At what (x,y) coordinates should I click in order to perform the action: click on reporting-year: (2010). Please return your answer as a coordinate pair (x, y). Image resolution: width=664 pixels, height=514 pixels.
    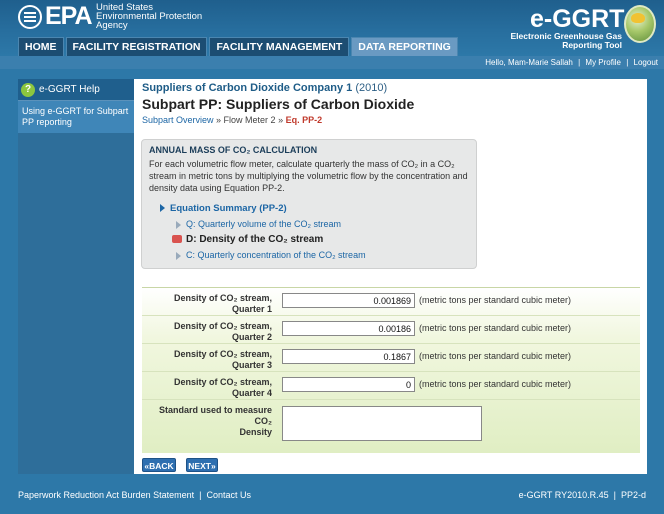
    Looking at the image, I should click on (371, 88).